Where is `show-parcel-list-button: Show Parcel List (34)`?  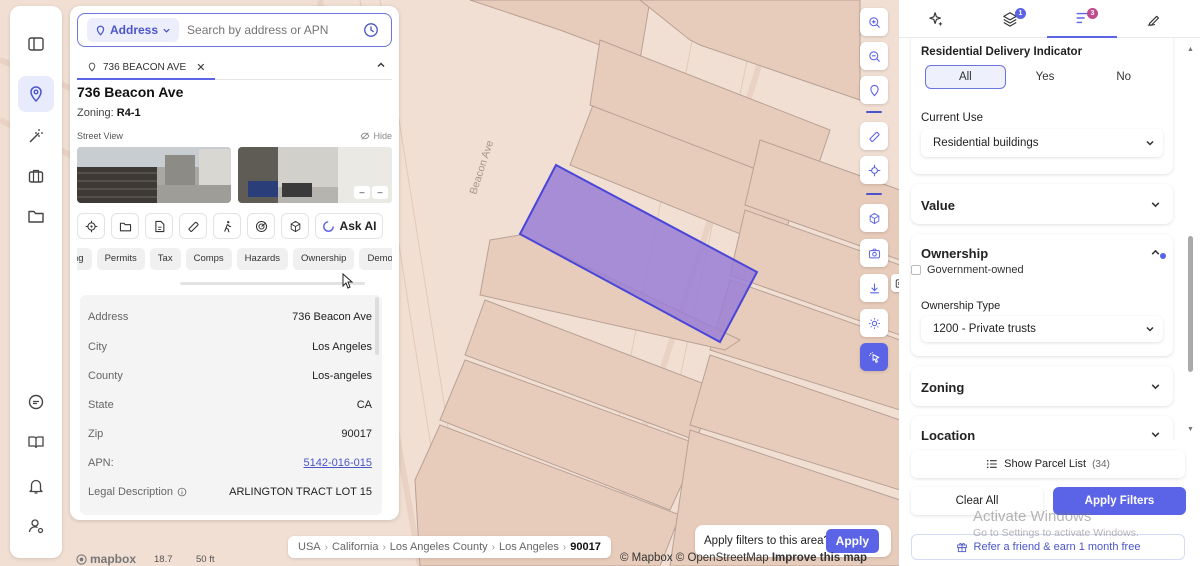
show-parcel-list-button: Show Parcel List (34) is located at coordinates (1048, 464).